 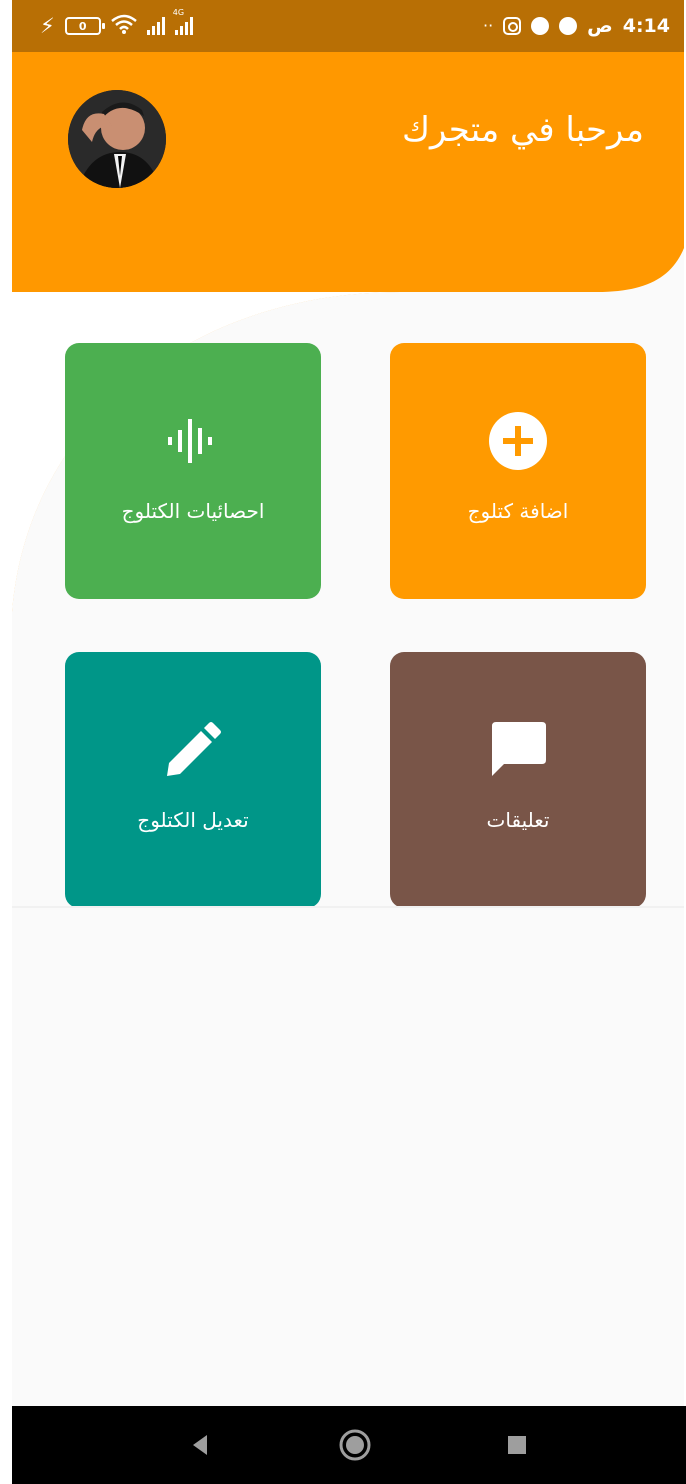 What do you see at coordinates (178, 12) in the screenshot?
I see `network-label: 4G` at bounding box center [178, 12].